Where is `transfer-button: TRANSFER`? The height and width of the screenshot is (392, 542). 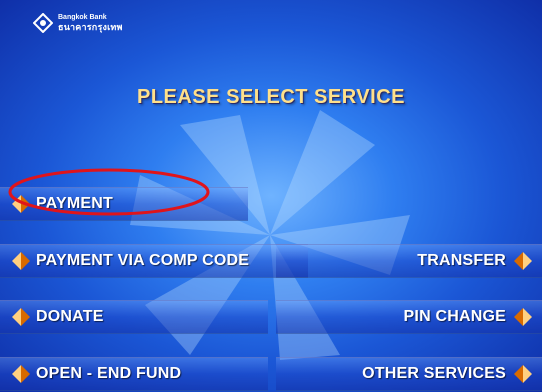
transfer-button: TRANSFER is located at coordinates (409, 261).